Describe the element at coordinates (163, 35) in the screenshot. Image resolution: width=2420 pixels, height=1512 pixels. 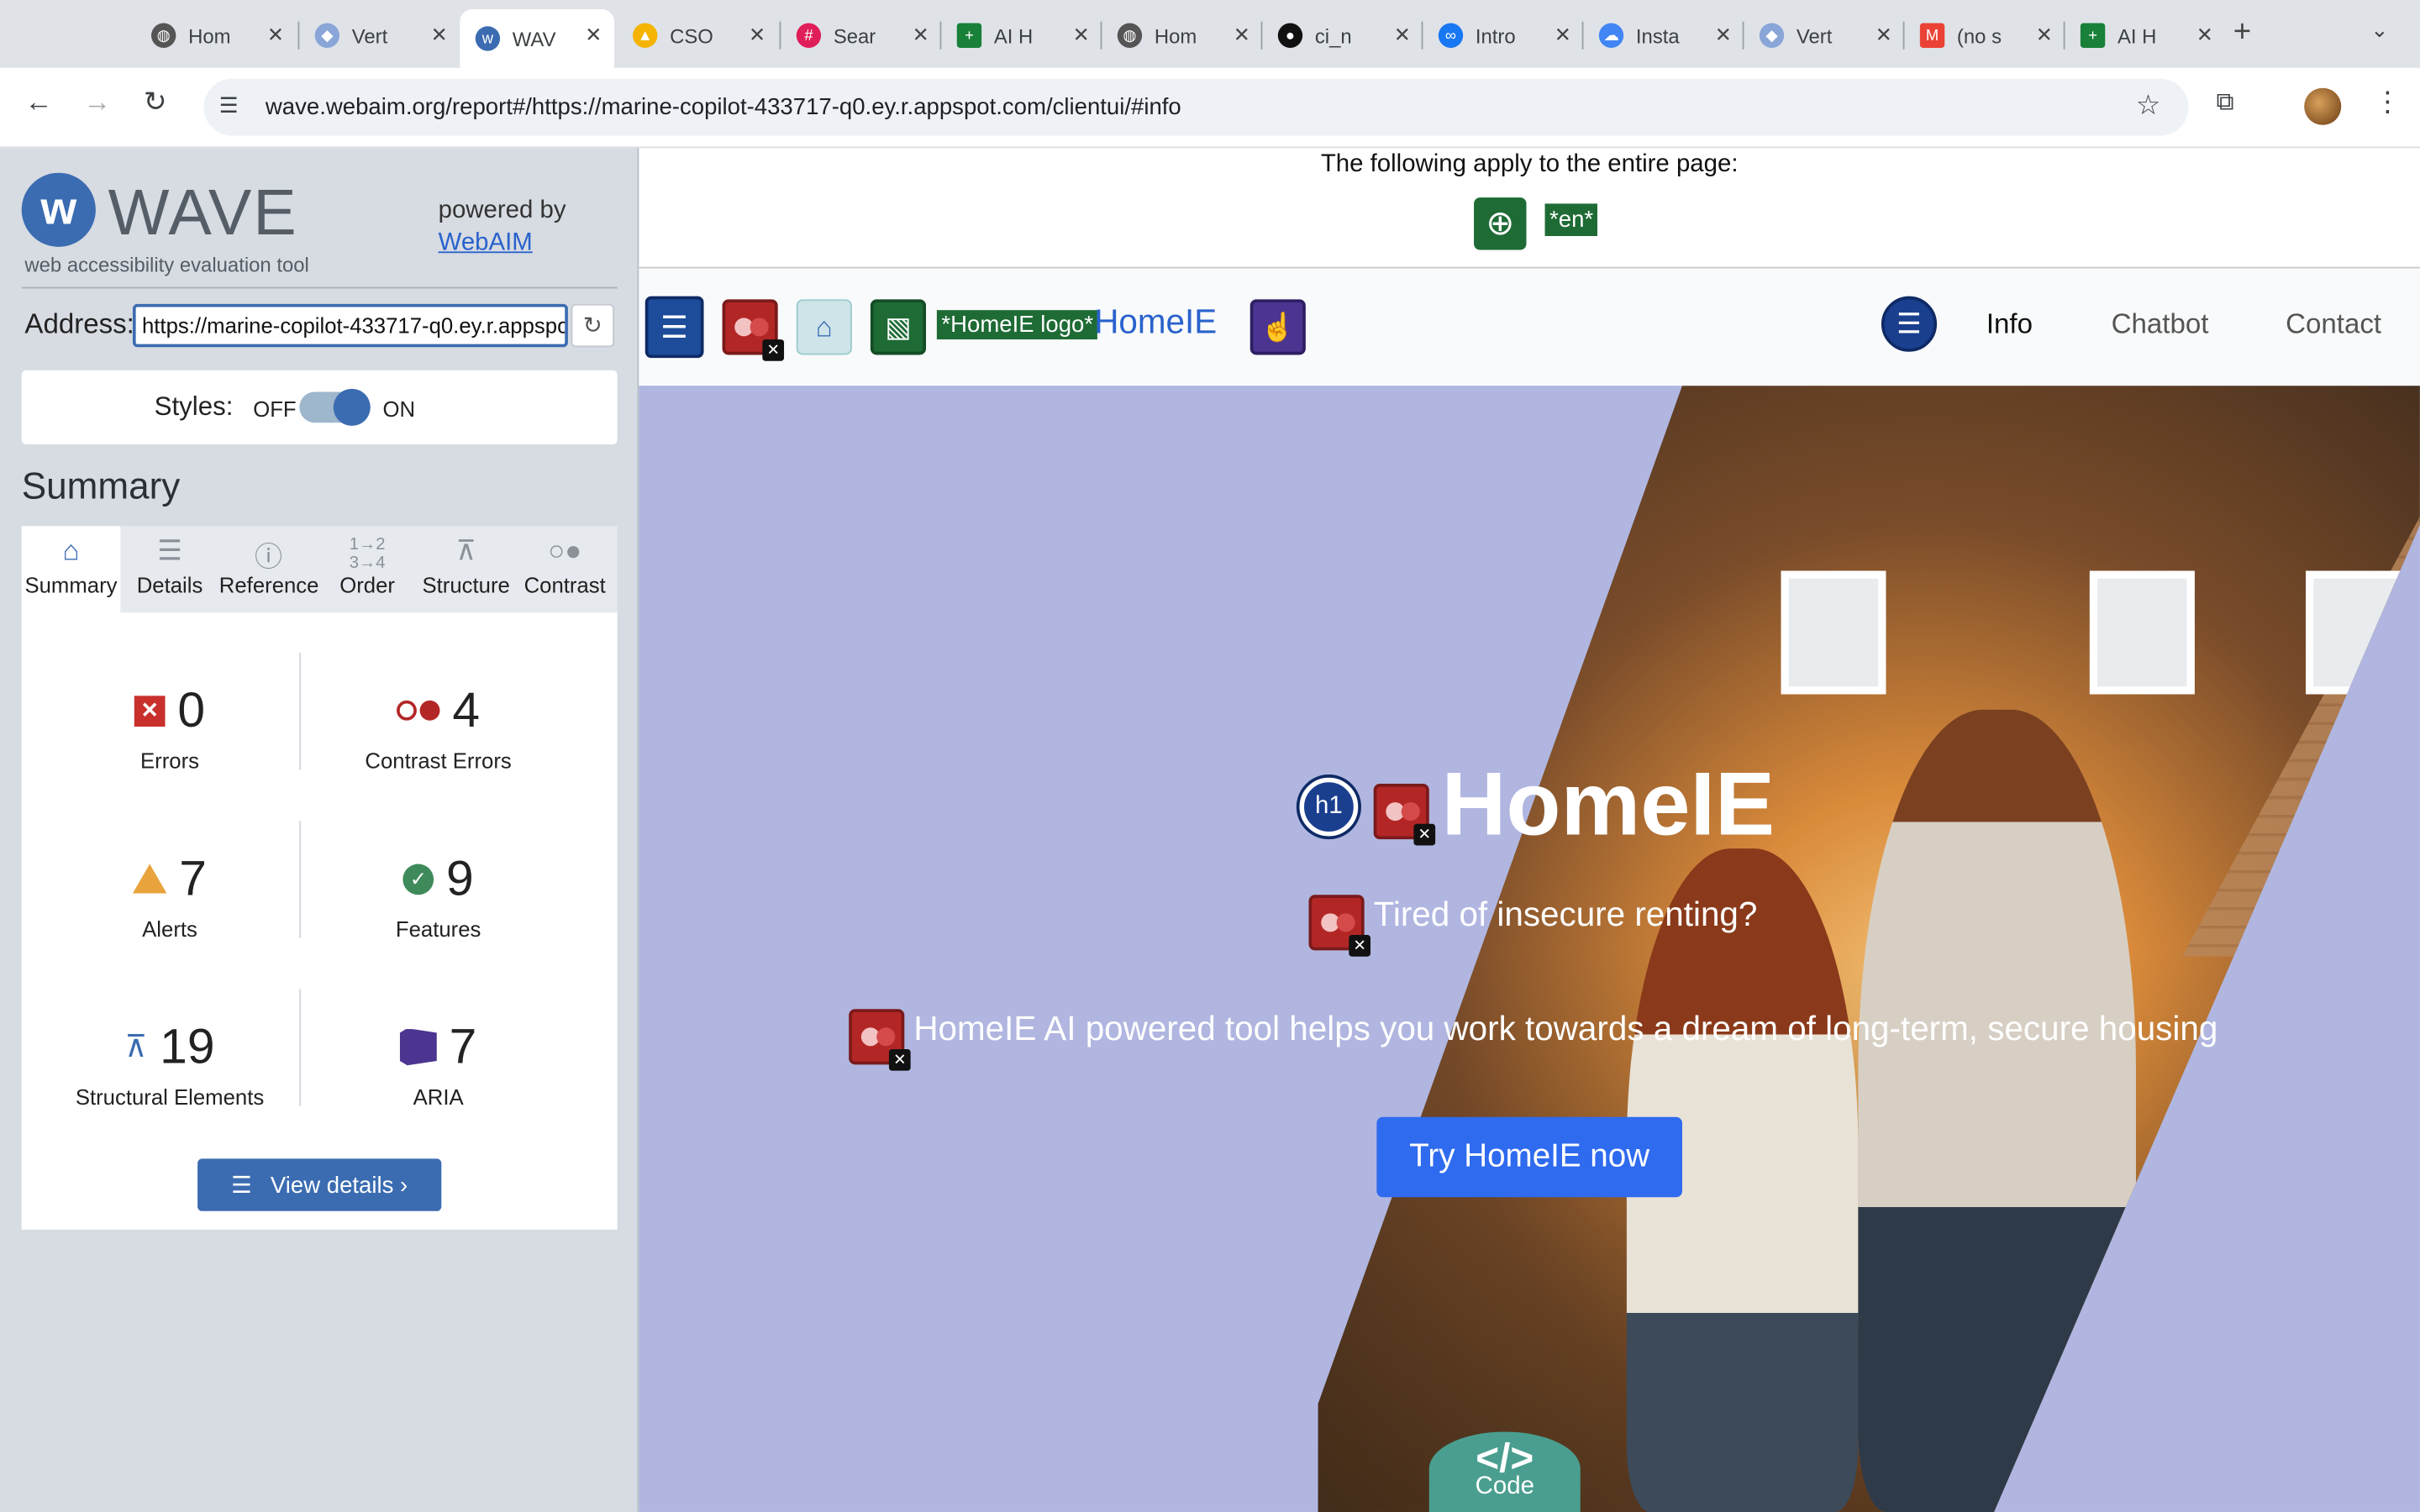
I see `globe-icon: ◍` at that location.